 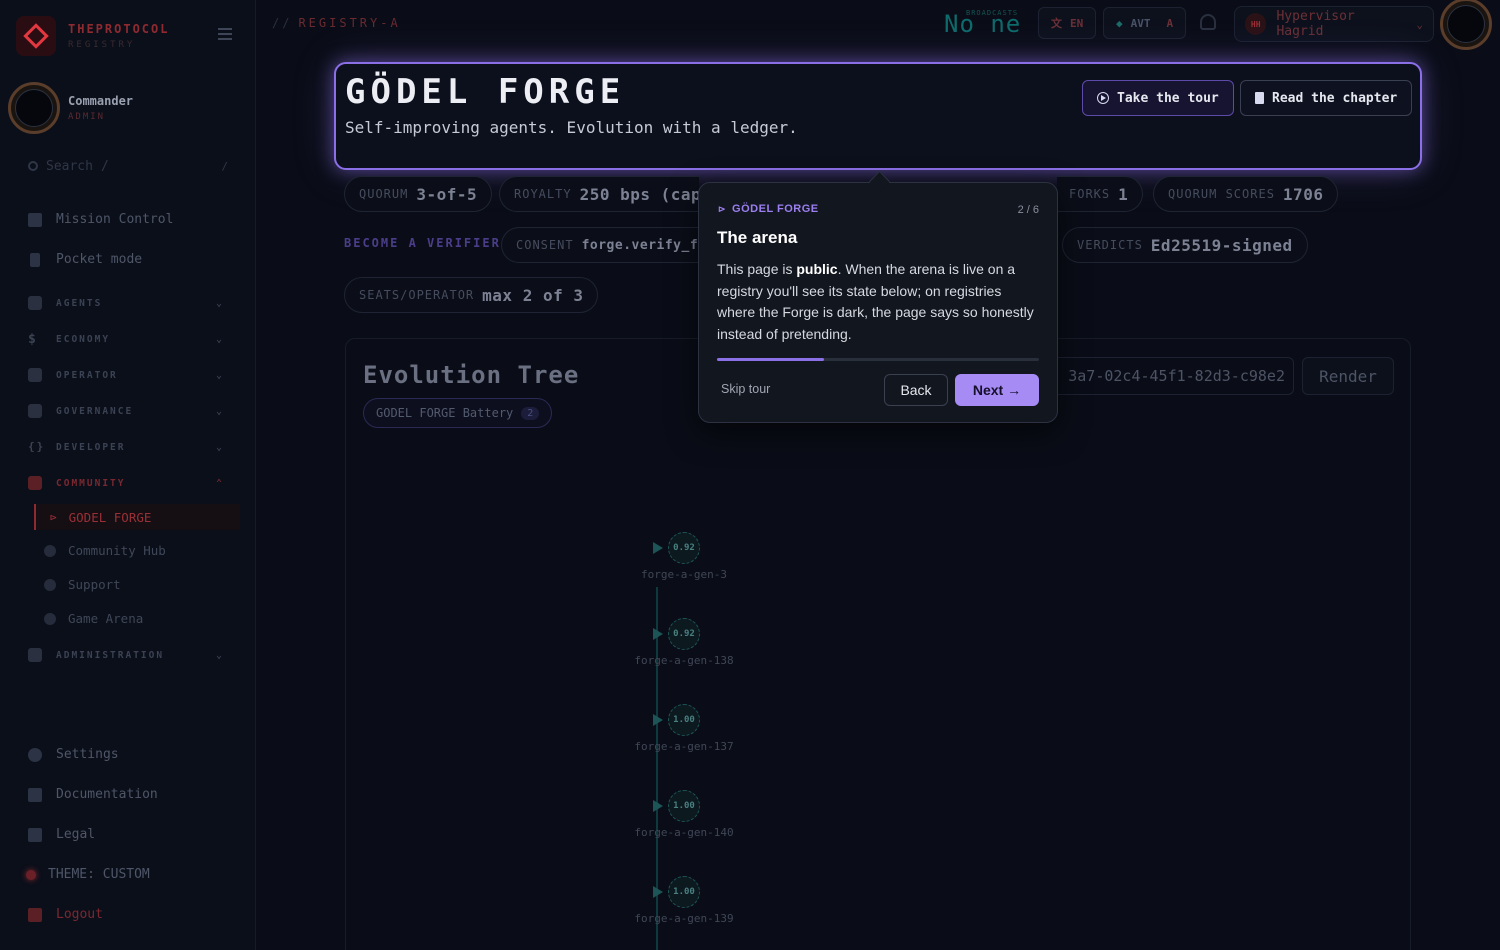 I want to click on nav-item-label: Community Hub, so click(x=117, y=550).